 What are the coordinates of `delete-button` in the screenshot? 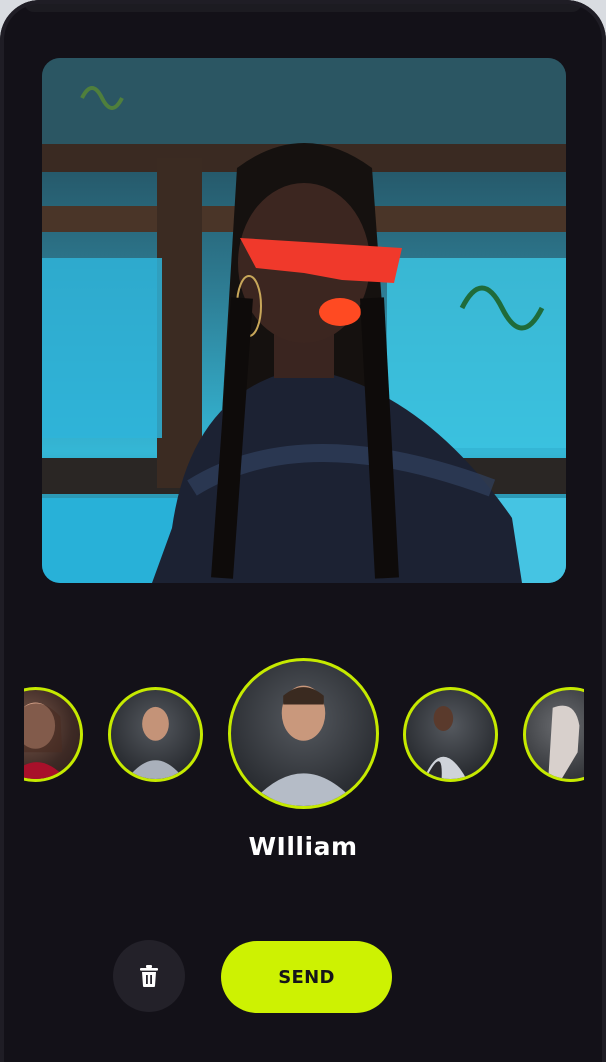 It's located at (149, 976).